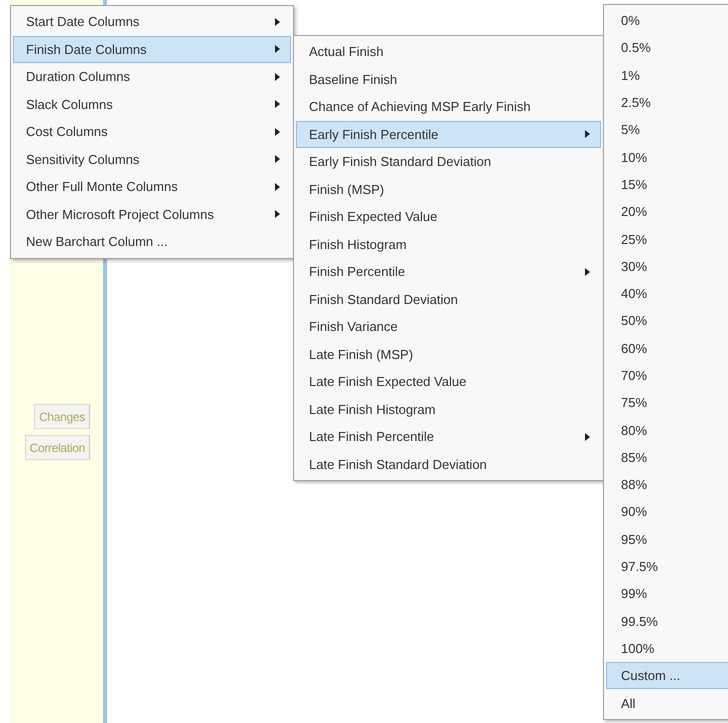  What do you see at coordinates (448, 189) in the screenshot?
I see `menu-item: Finish (MSP)` at bounding box center [448, 189].